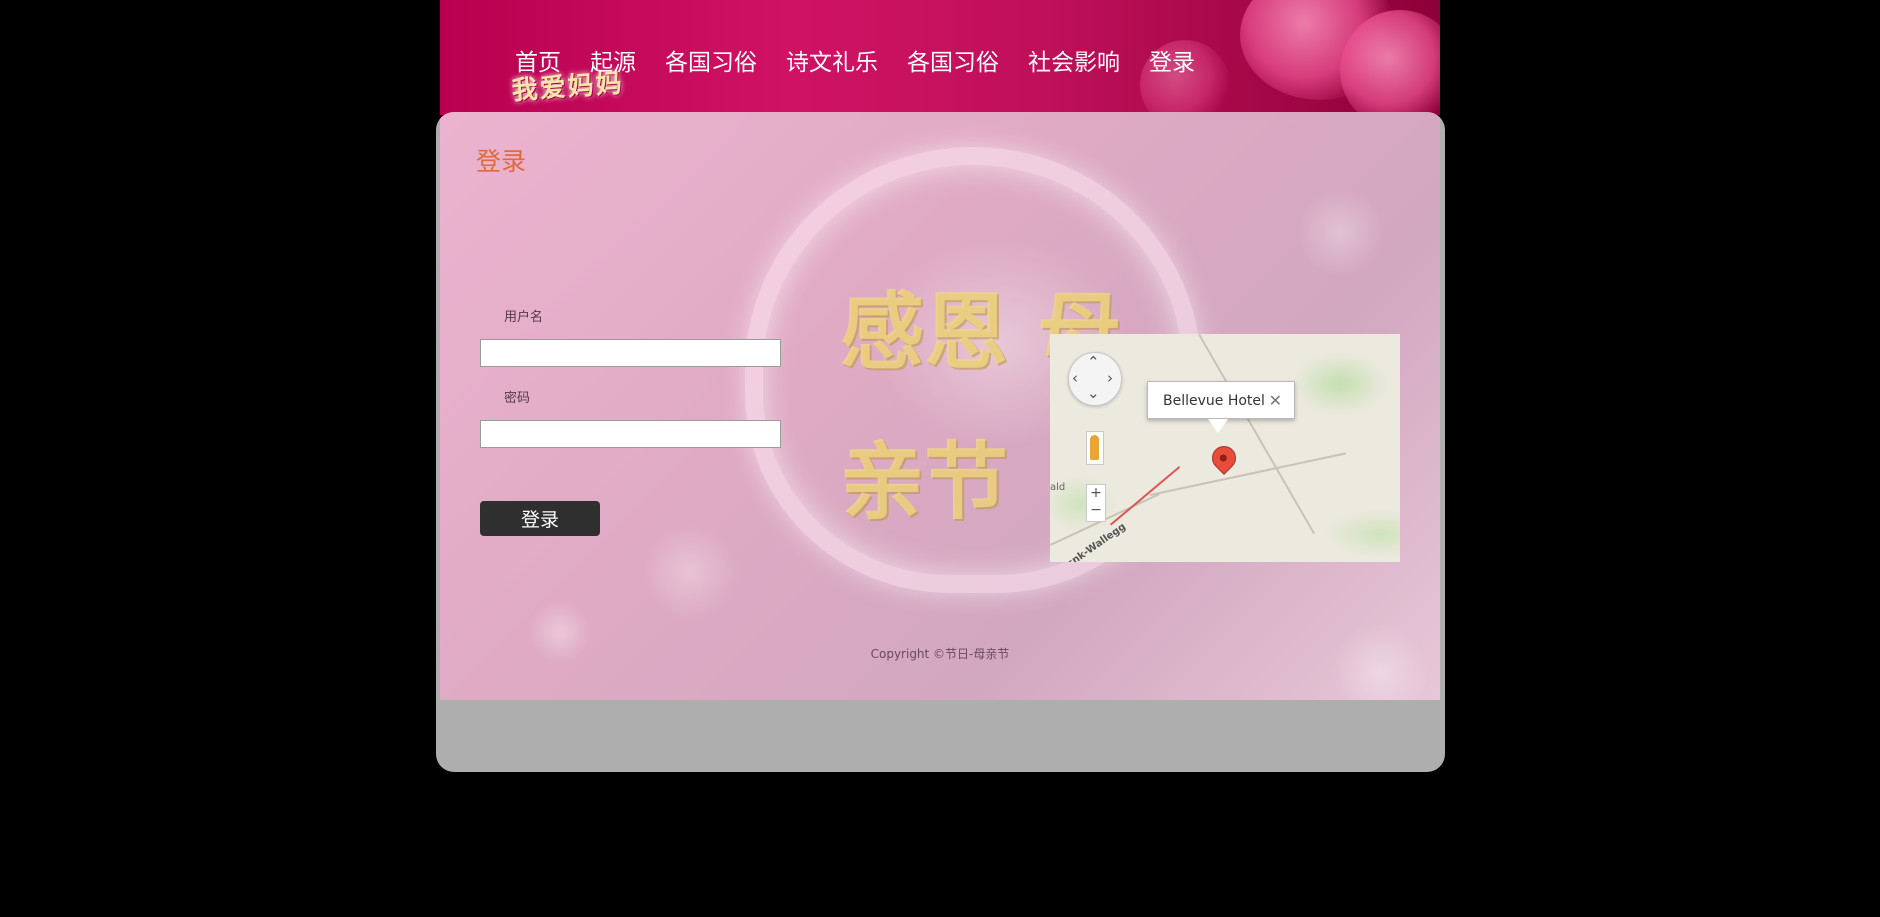  I want to click on password-label: 密码, so click(517, 398).